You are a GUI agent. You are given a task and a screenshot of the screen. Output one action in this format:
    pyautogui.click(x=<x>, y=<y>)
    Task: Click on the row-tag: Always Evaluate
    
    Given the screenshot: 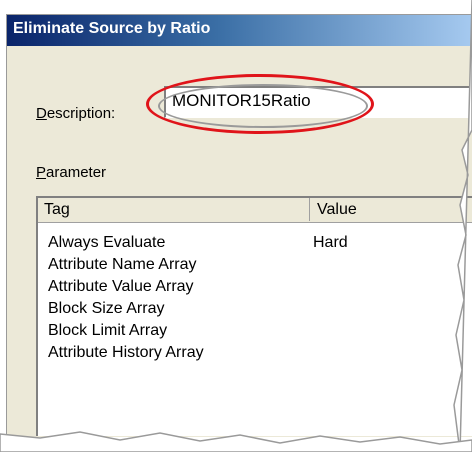 What is the action you would take?
    pyautogui.click(x=107, y=242)
    